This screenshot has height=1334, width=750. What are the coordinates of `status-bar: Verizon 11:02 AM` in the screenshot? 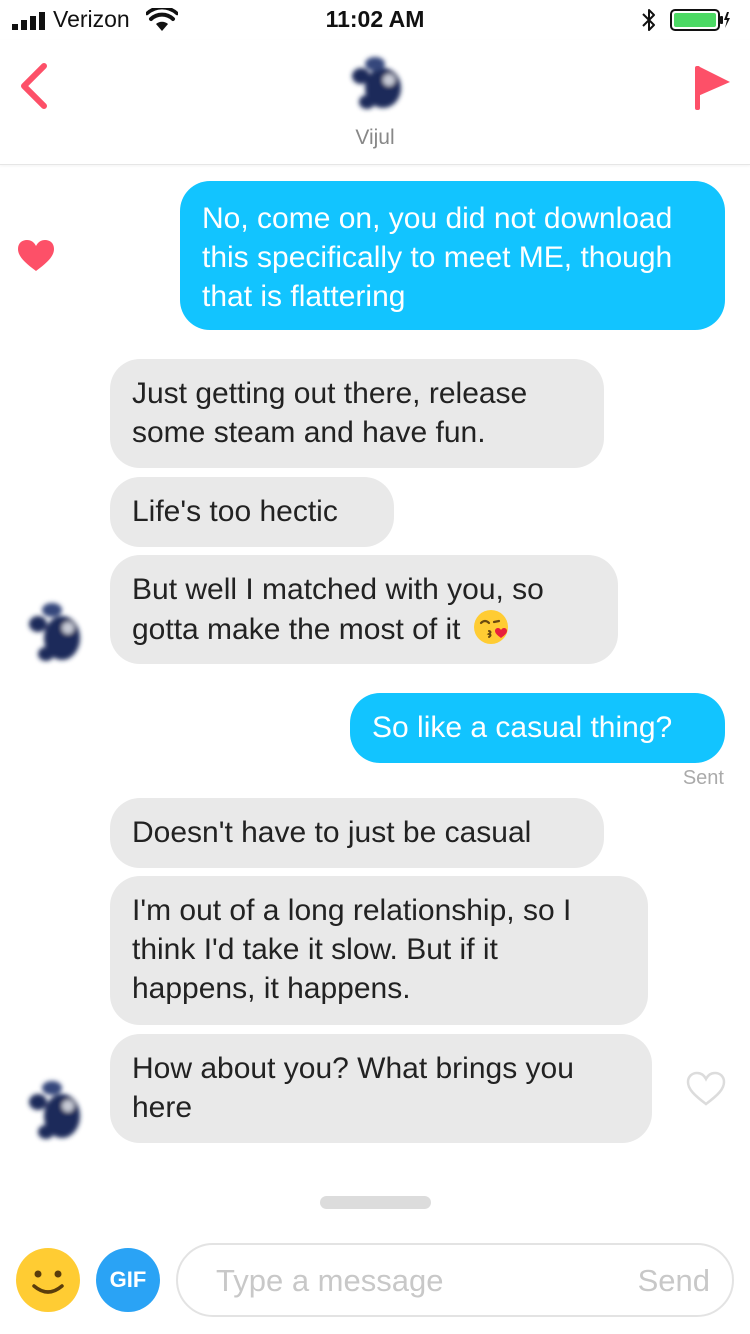 It's located at (375, 20).